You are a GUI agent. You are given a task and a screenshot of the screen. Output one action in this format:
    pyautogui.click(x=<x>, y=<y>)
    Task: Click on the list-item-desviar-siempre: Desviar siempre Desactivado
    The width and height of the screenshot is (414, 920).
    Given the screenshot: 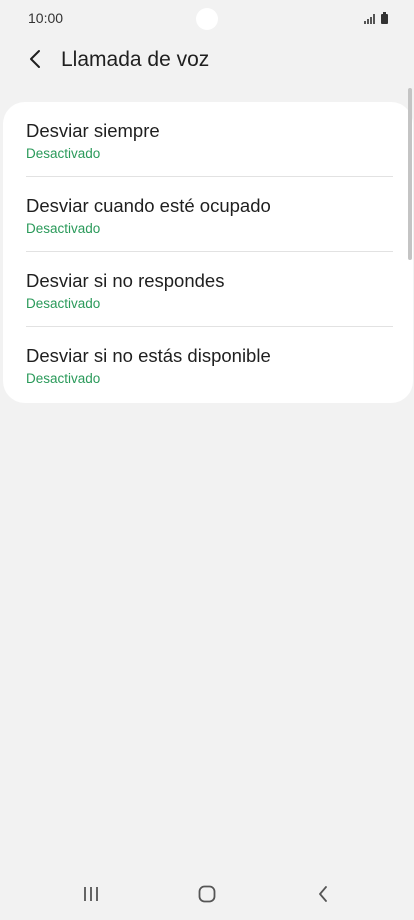 What is the action you would take?
    pyautogui.click(x=208, y=139)
    